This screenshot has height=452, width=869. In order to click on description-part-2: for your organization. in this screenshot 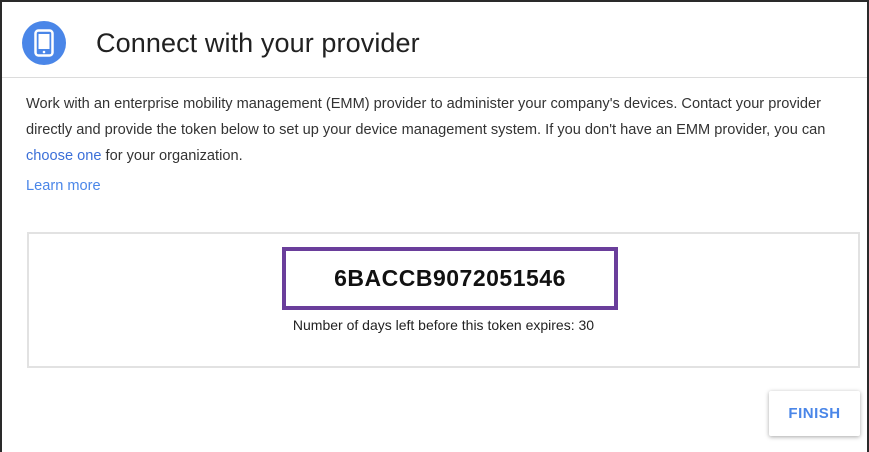, I will do `click(172, 156)`.